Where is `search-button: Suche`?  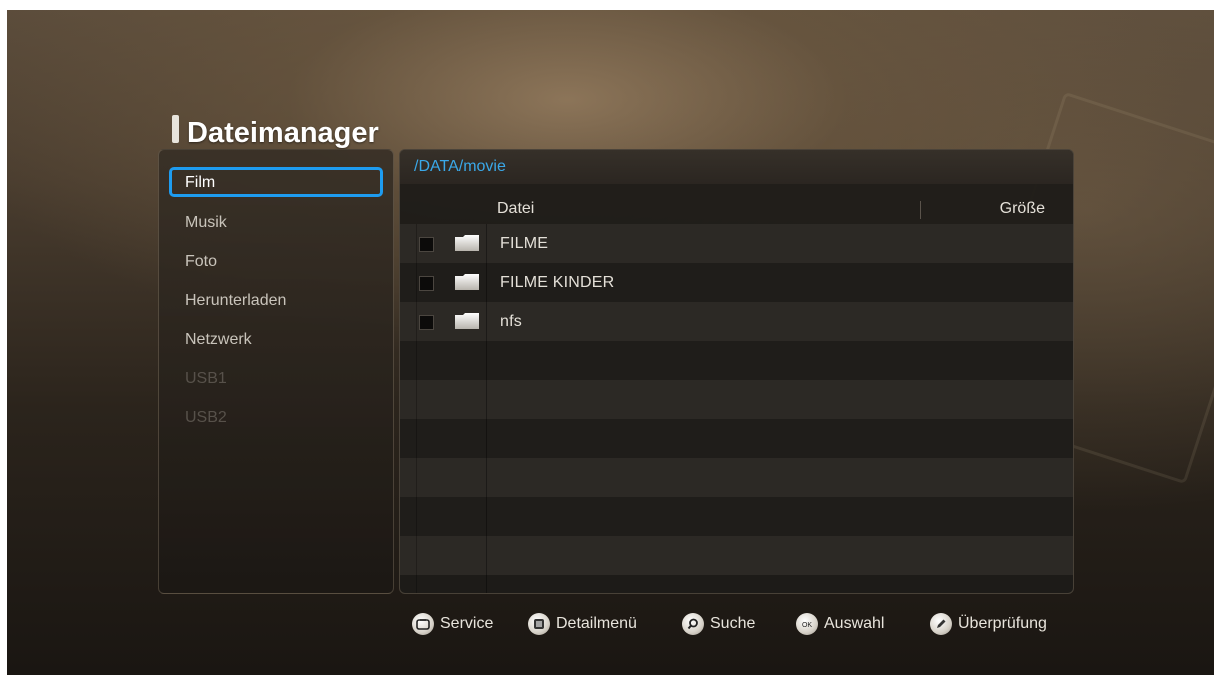
search-button: Suche is located at coordinates (718, 624).